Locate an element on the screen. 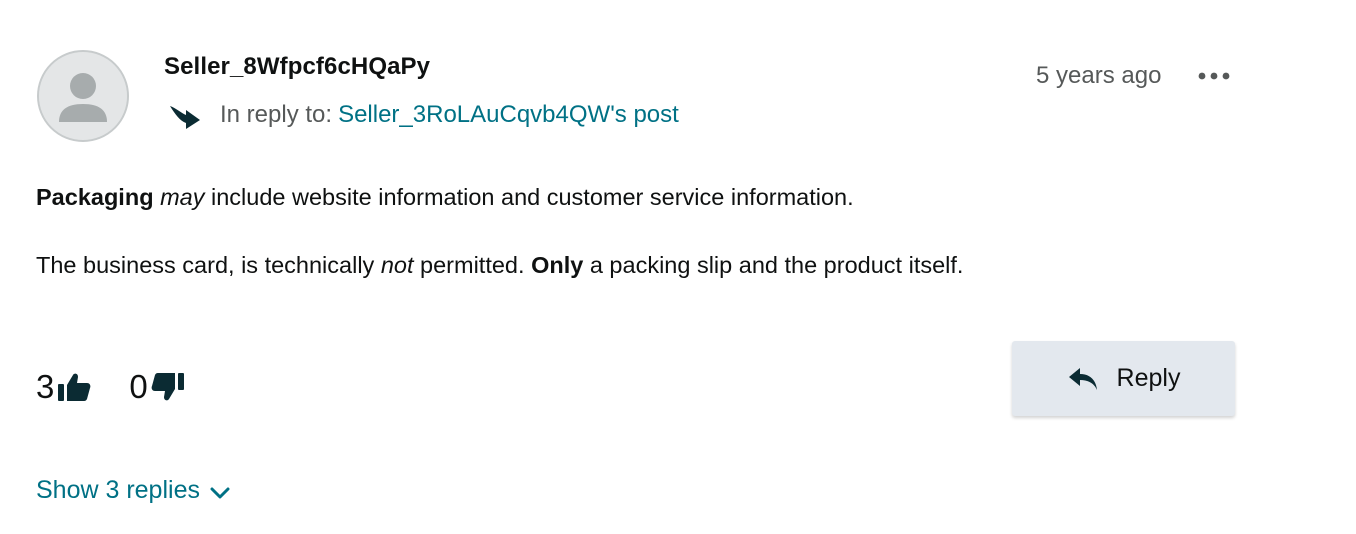  author-name: Seller_8Wfpcf6cHQaPy is located at coordinates (297, 67).